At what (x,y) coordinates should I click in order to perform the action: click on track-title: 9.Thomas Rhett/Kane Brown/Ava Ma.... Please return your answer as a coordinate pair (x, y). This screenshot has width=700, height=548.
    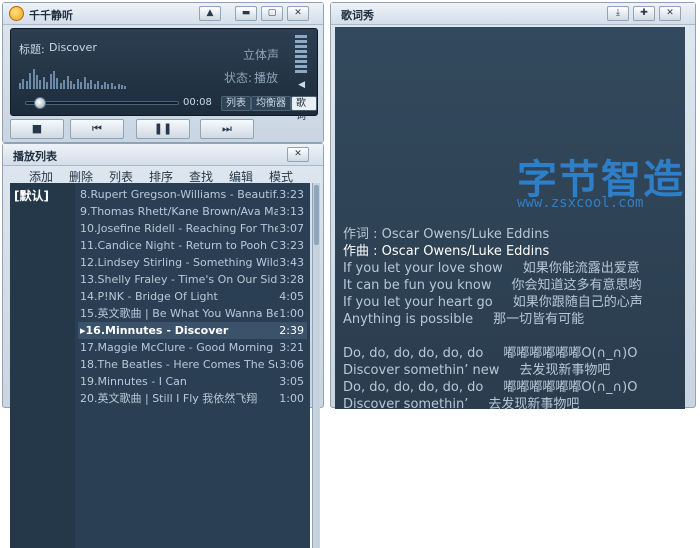
    Looking at the image, I should click on (179, 211).